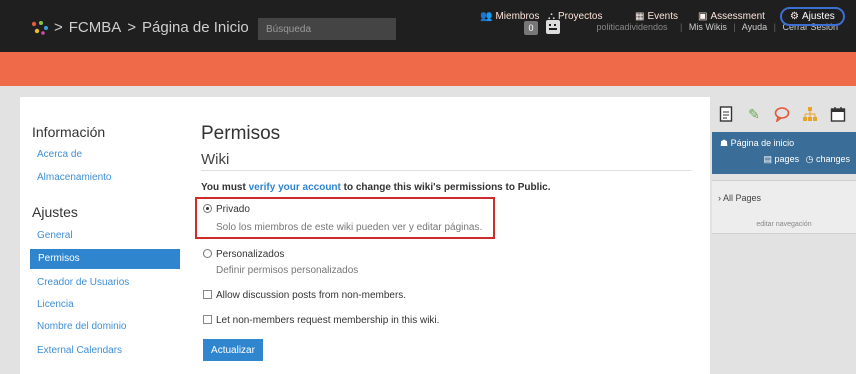 The image size is (856, 374). Describe the element at coordinates (809, 159) in the screenshot. I see `changes-icon: ◷` at that location.